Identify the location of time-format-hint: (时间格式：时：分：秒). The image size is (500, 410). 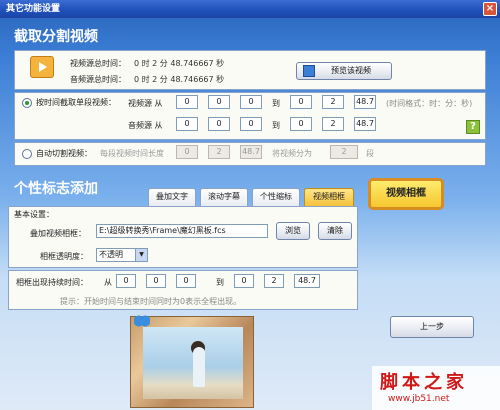
(429, 103).